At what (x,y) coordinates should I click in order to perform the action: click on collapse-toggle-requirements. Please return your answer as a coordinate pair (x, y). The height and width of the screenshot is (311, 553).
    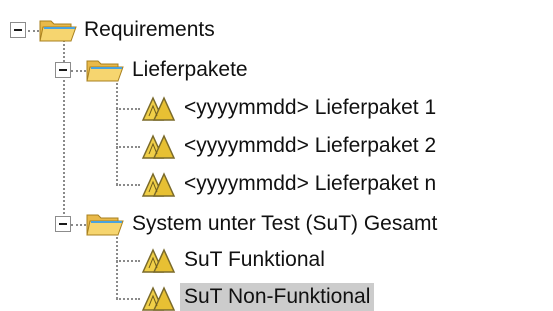
    Looking at the image, I should click on (18, 30).